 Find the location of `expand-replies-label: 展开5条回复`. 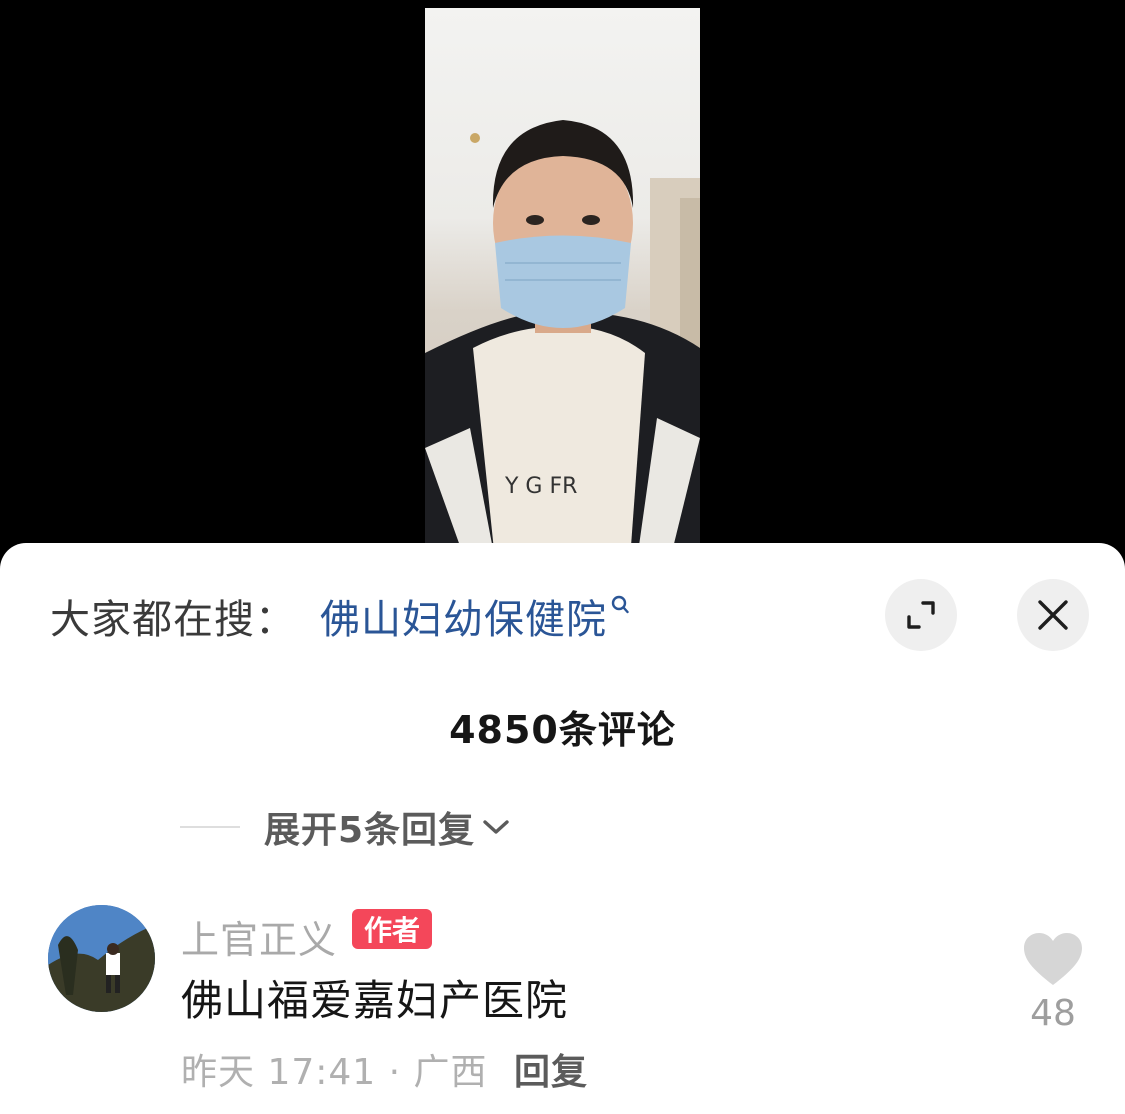

expand-replies-label: 展开5条回复 is located at coordinates (370, 830).